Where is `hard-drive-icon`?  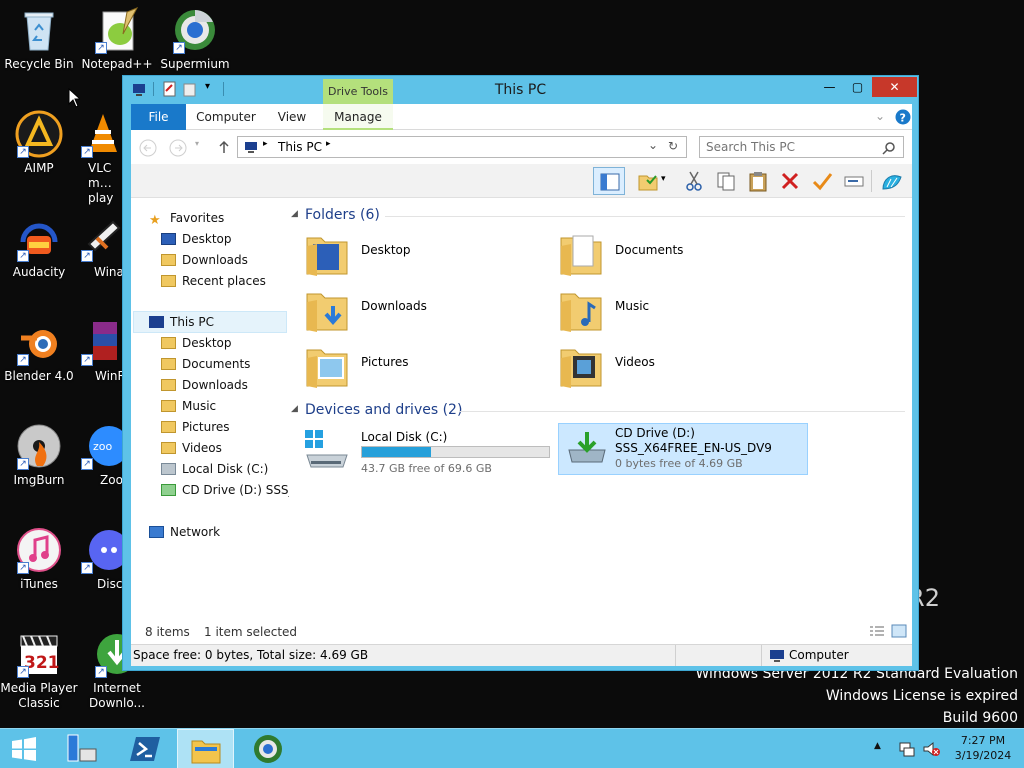
hard-drive-icon is located at coordinates (168, 469).